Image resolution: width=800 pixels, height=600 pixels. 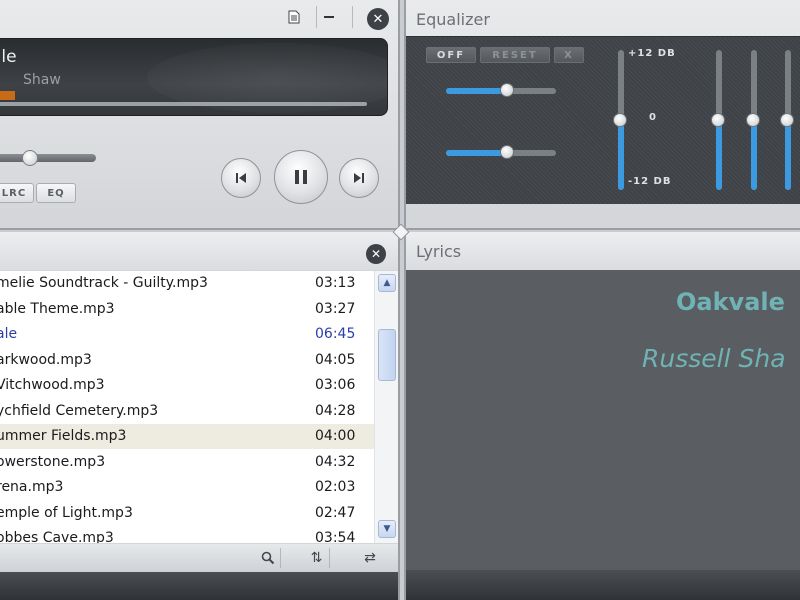 What do you see at coordinates (8, 57) in the screenshot?
I see `track-title: ale` at bounding box center [8, 57].